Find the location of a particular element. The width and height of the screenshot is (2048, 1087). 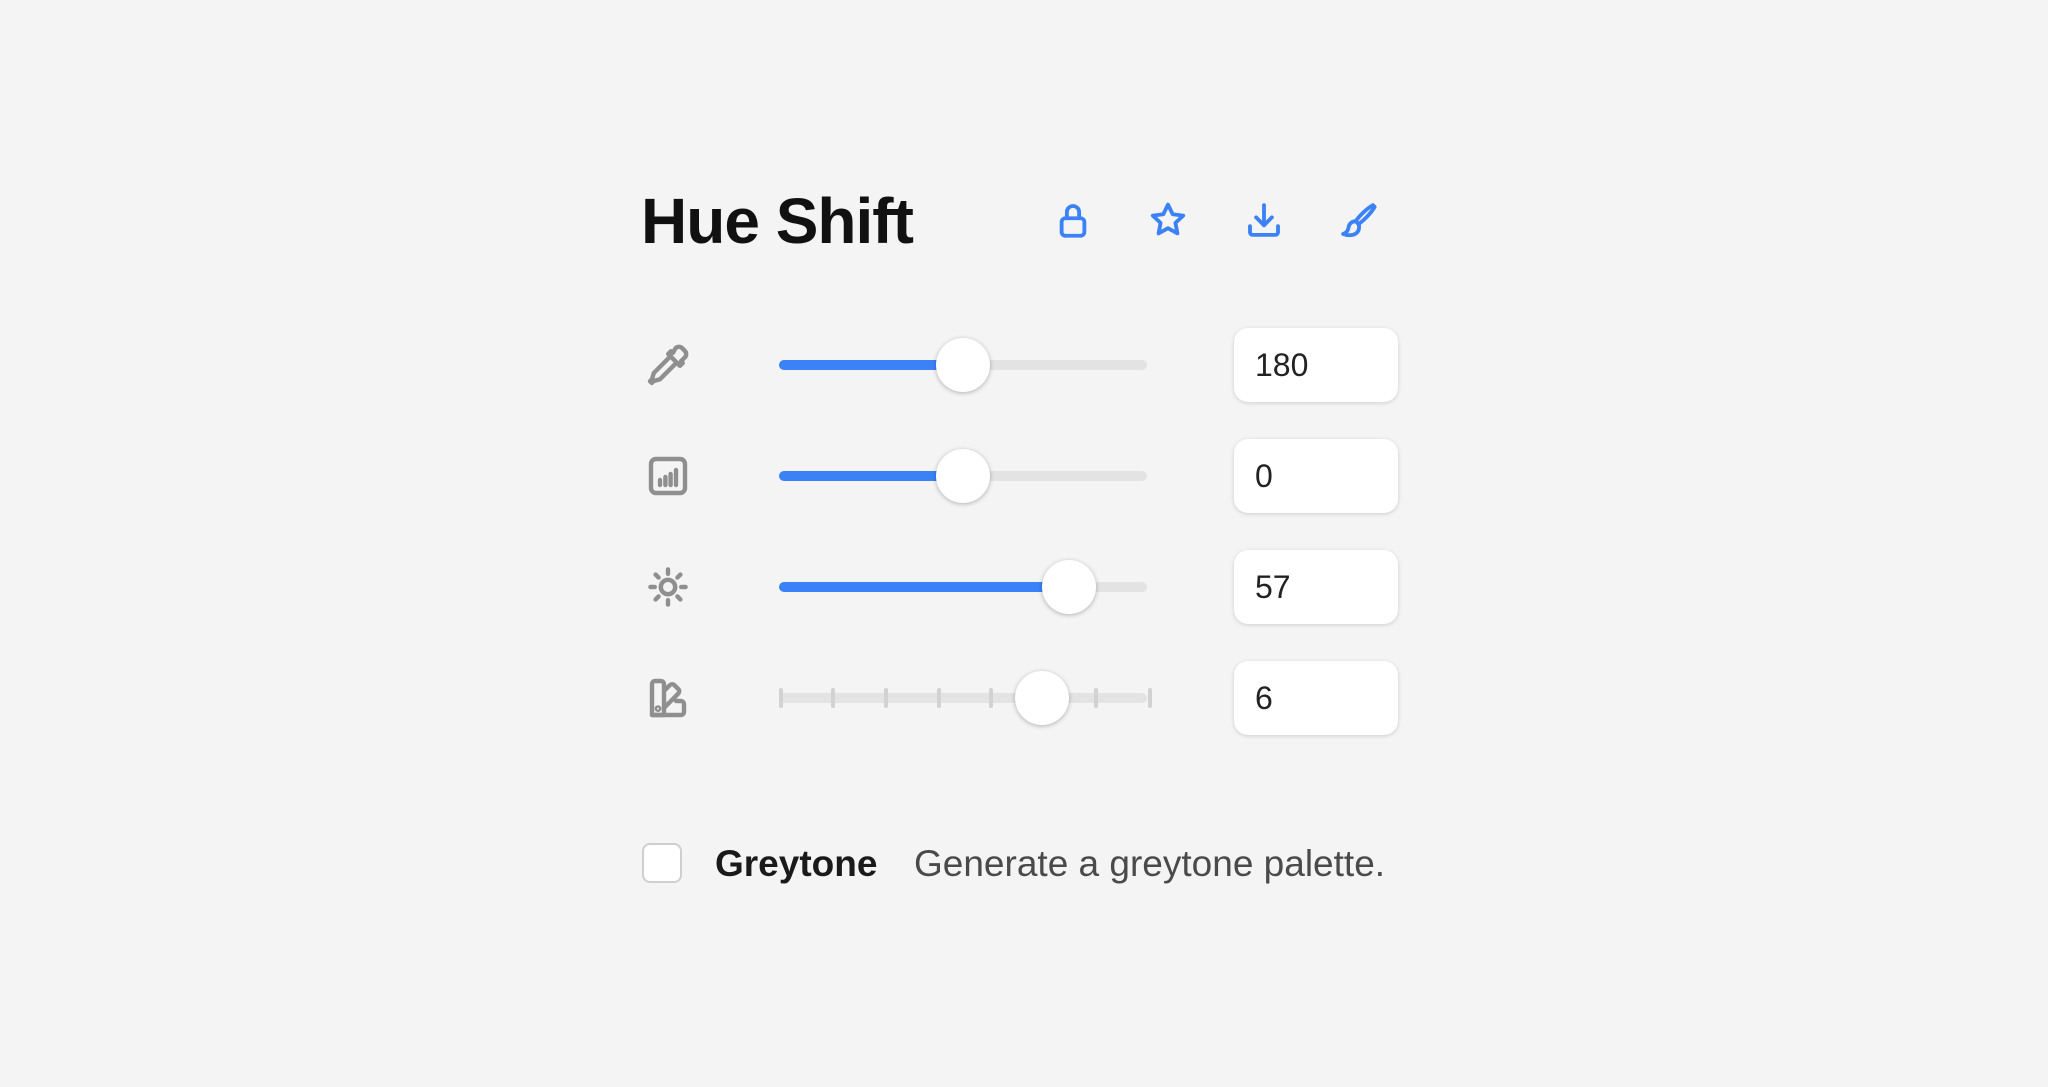

page-title: Hue Shift is located at coordinates (777, 221).